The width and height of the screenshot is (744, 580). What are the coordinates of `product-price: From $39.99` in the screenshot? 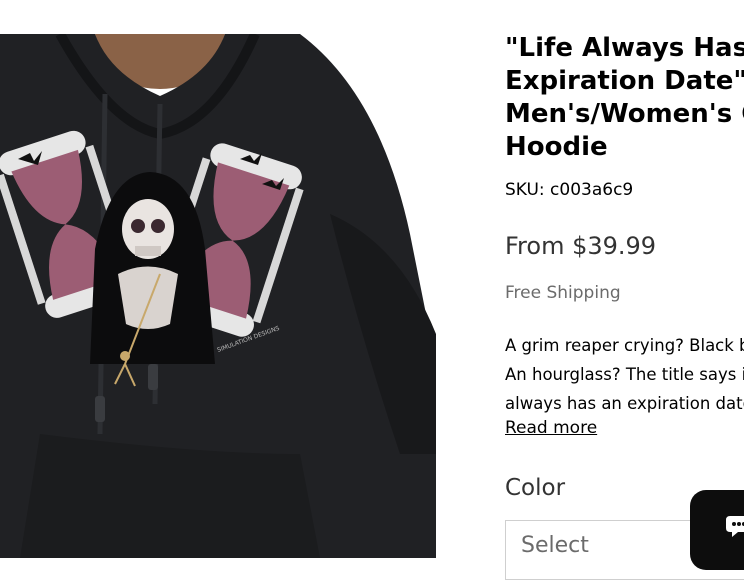 It's located at (581, 246).